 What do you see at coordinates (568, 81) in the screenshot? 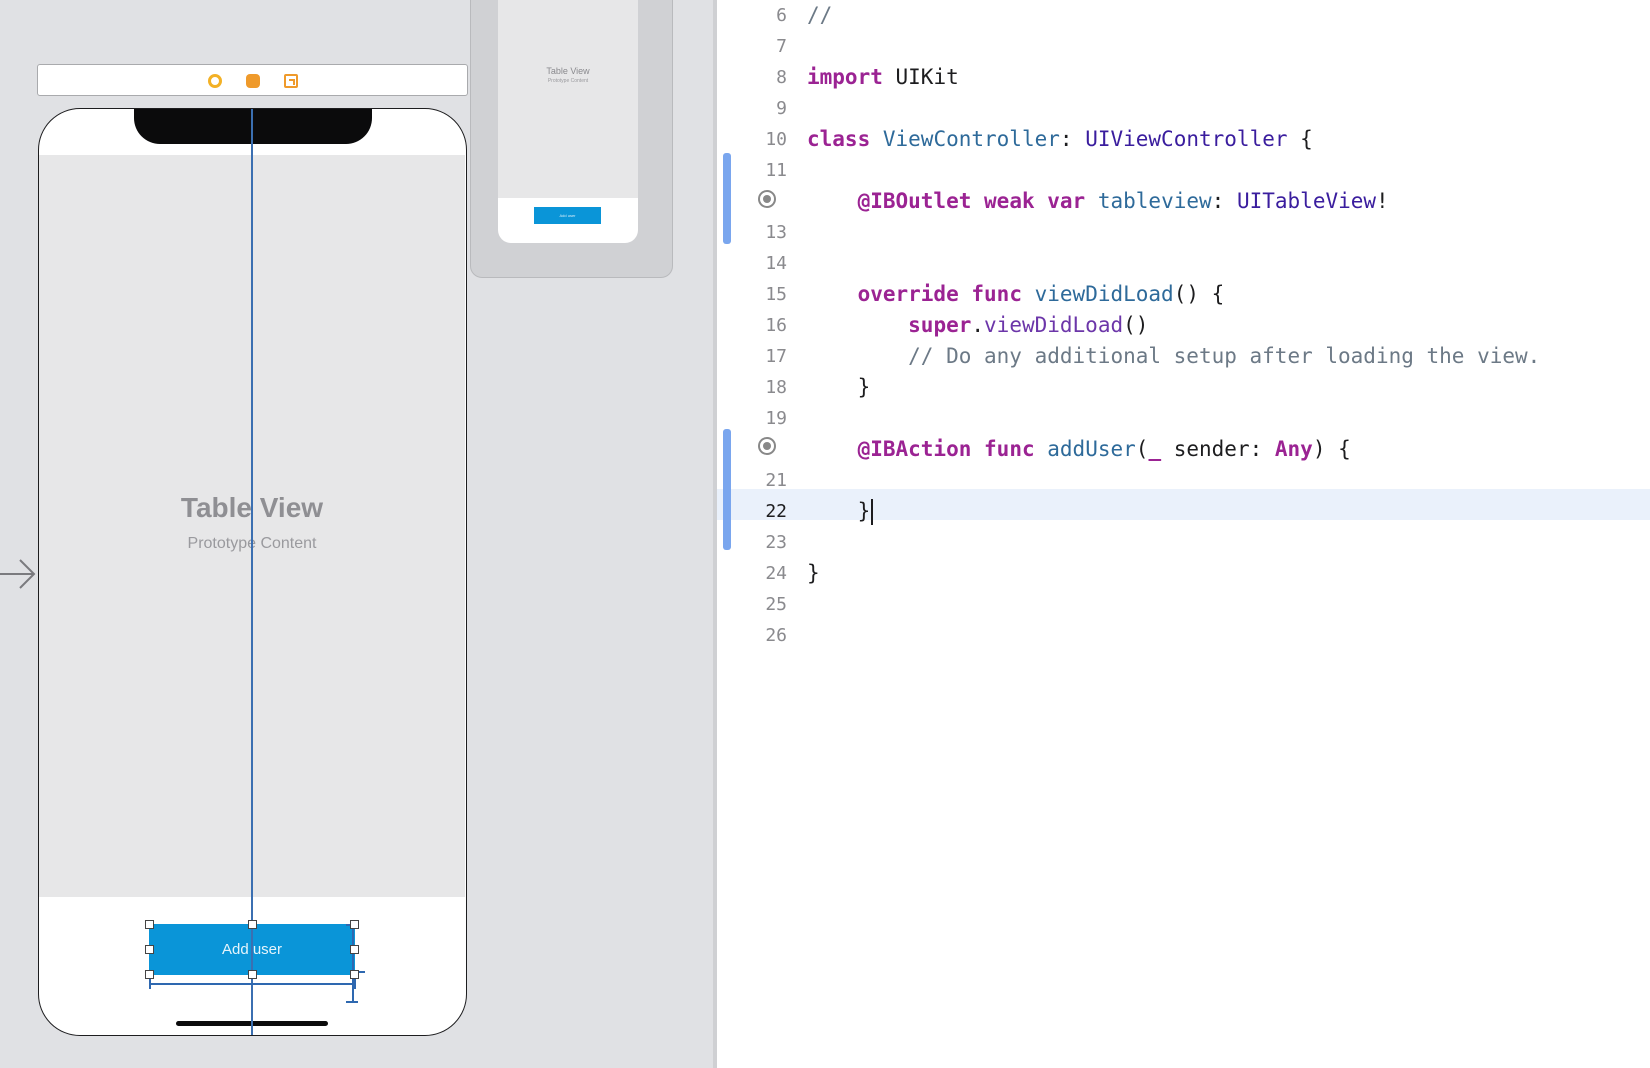
I see `mini-table-view-subtitle: Prototype Content` at bounding box center [568, 81].